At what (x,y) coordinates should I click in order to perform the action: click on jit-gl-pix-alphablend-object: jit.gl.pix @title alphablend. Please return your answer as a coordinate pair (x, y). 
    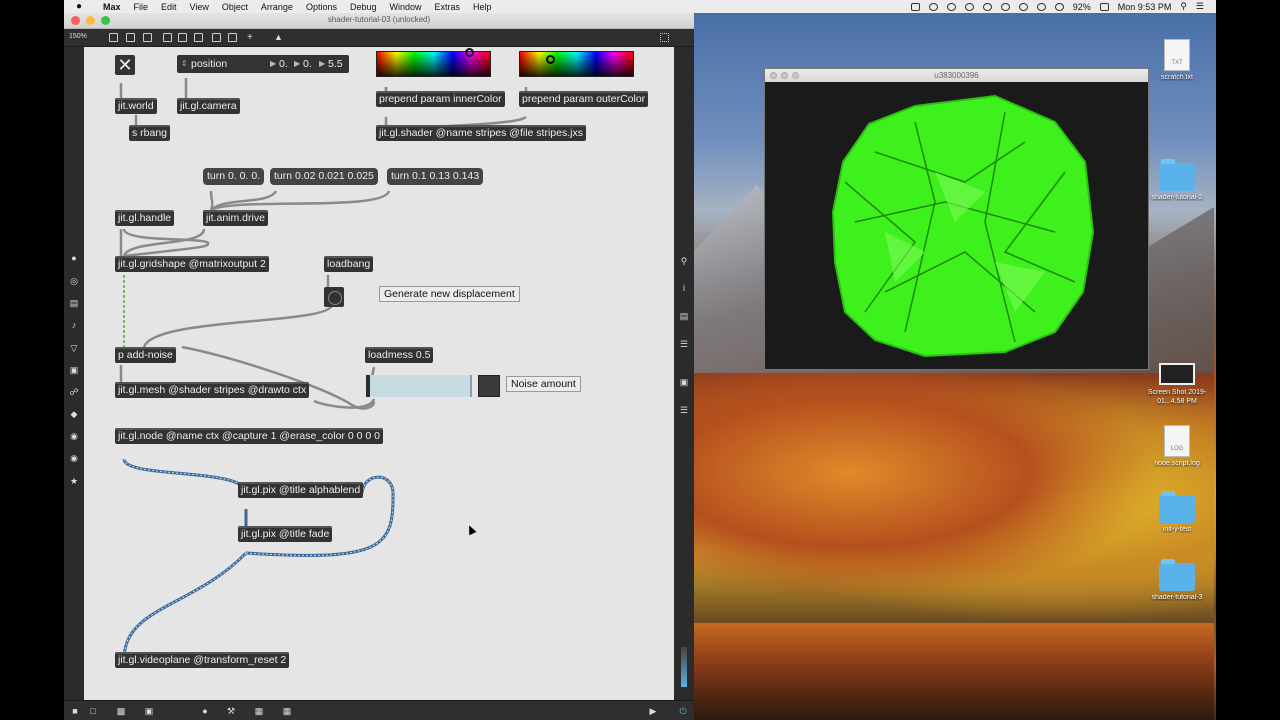
    Looking at the image, I should click on (301, 490).